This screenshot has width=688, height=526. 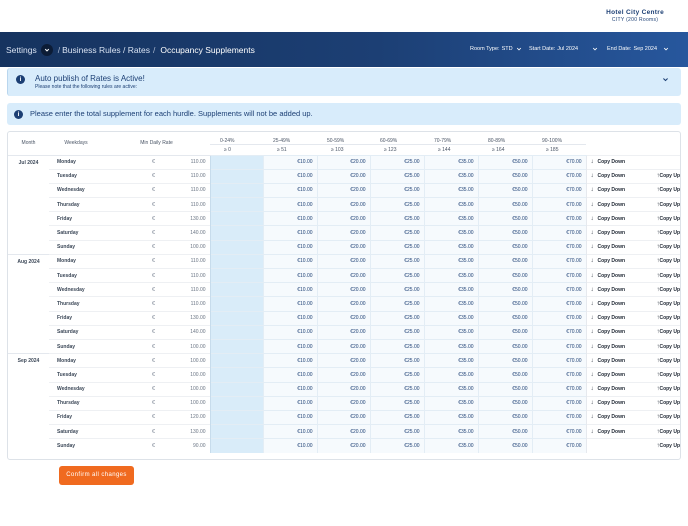 I want to click on confirm-all-changes-button: Confirm all changes, so click(x=96, y=475).